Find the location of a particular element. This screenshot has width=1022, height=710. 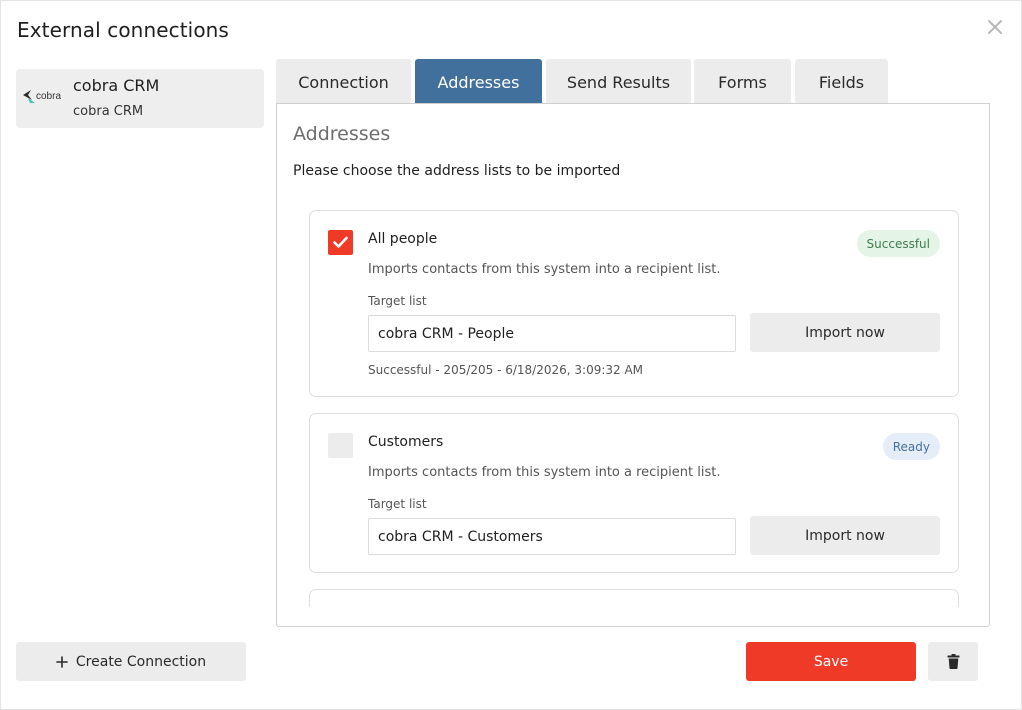

cobra-logo-icon: cobra is located at coordinates (46, 98).